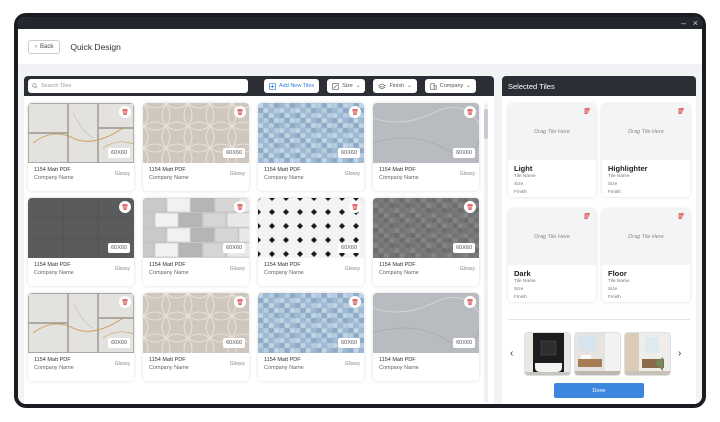 Image resolution: width=720 pixels, height=422 pixels. Describe the element at coordinates (547, 354) in the screenshot. I see `room-thumbnail-bathroom-dark` at that location.